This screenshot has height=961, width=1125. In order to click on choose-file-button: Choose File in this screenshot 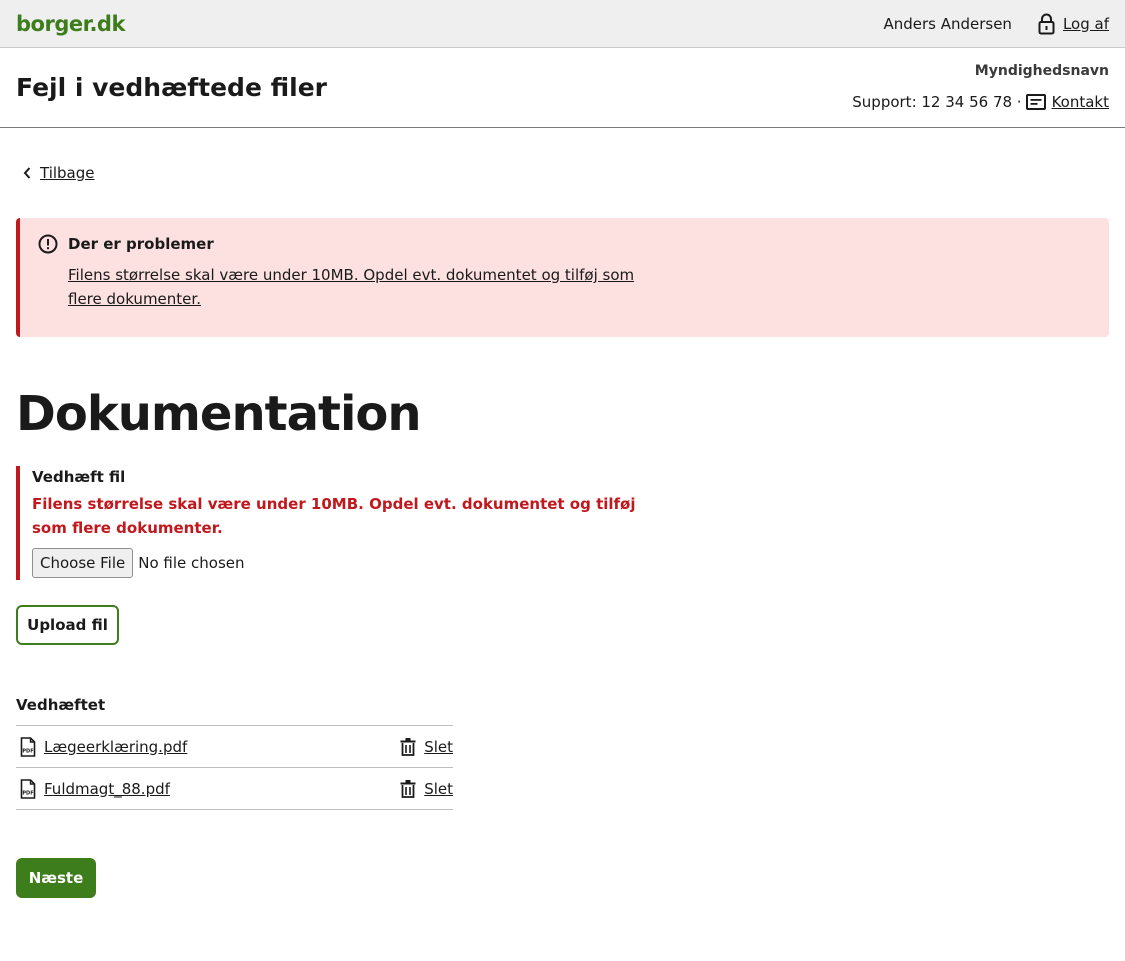, I will do `click(83, 563)`.